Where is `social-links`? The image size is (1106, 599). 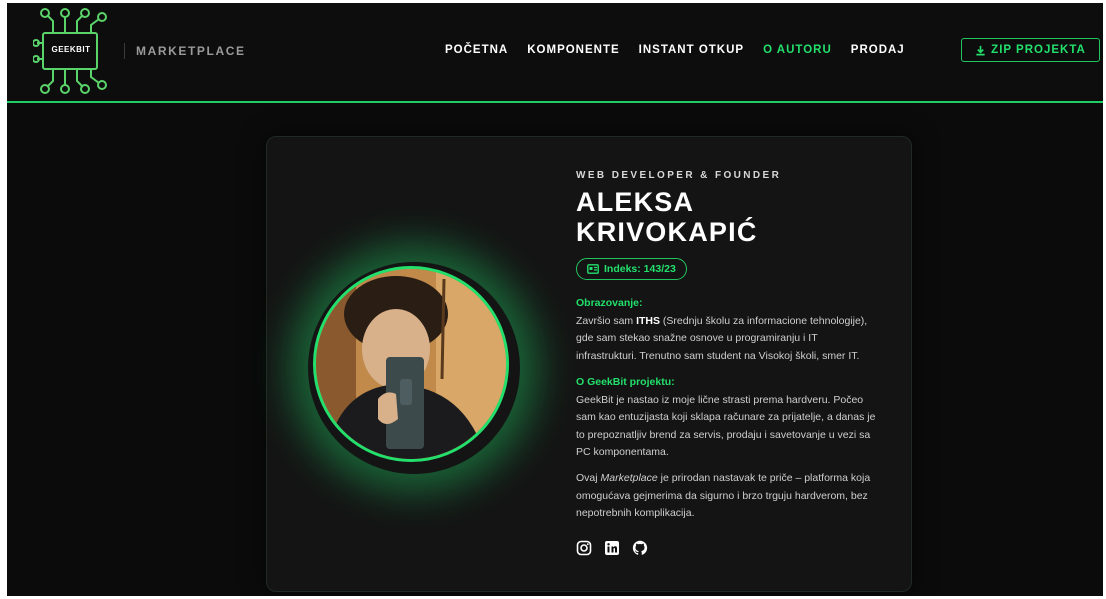
social-links is located at coordinates (612, 548).